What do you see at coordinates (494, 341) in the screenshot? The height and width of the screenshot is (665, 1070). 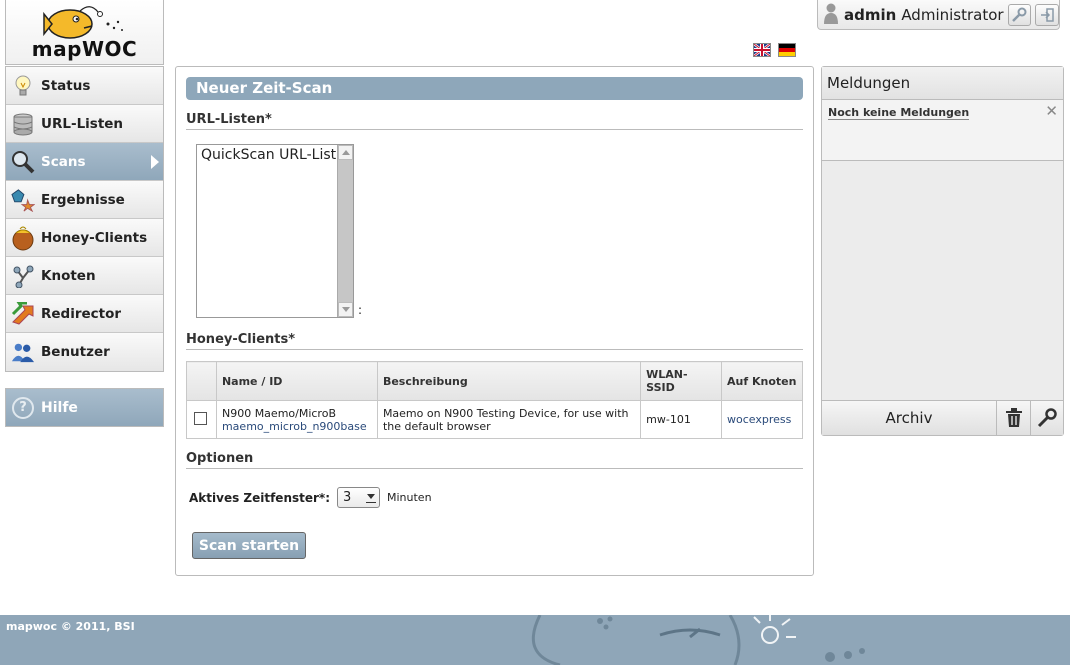 I see `honey-clients-section-heading: Honey-Clients*` at bounding box center [494, 341].